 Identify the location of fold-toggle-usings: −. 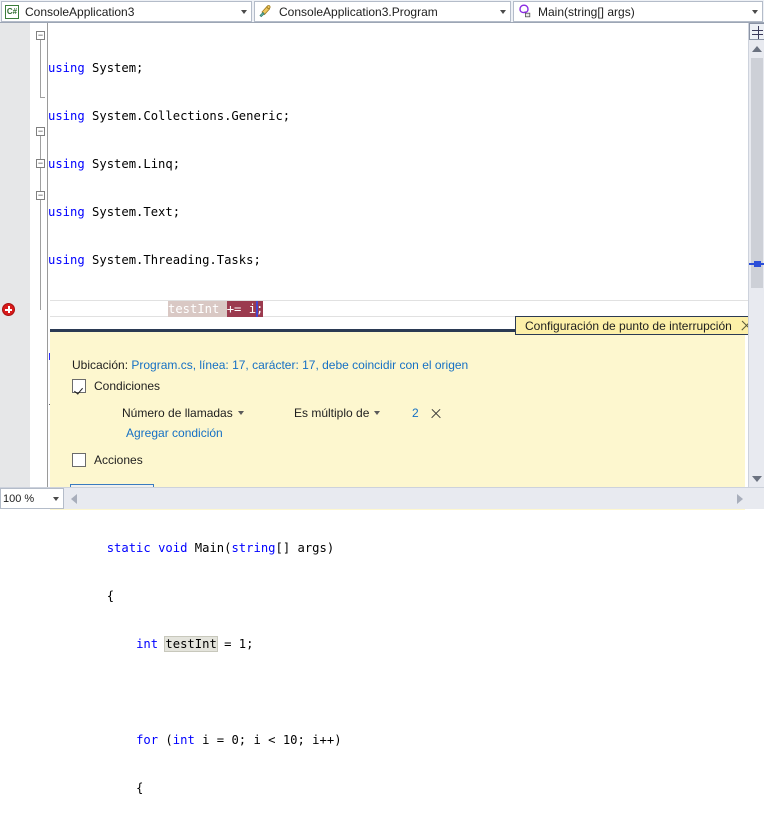
(40, 35).